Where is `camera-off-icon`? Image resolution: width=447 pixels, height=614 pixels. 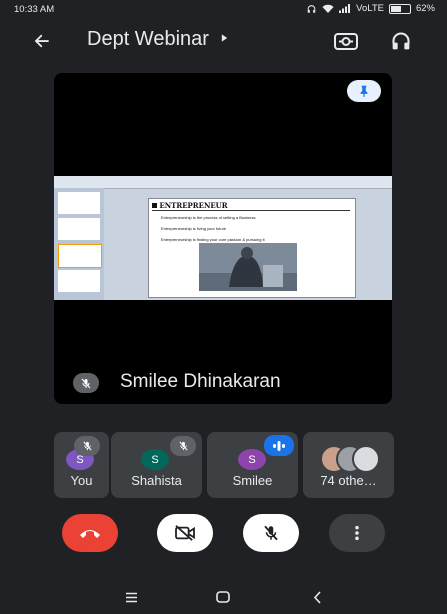 camera-off-icon is located at coordinates (185, 533).